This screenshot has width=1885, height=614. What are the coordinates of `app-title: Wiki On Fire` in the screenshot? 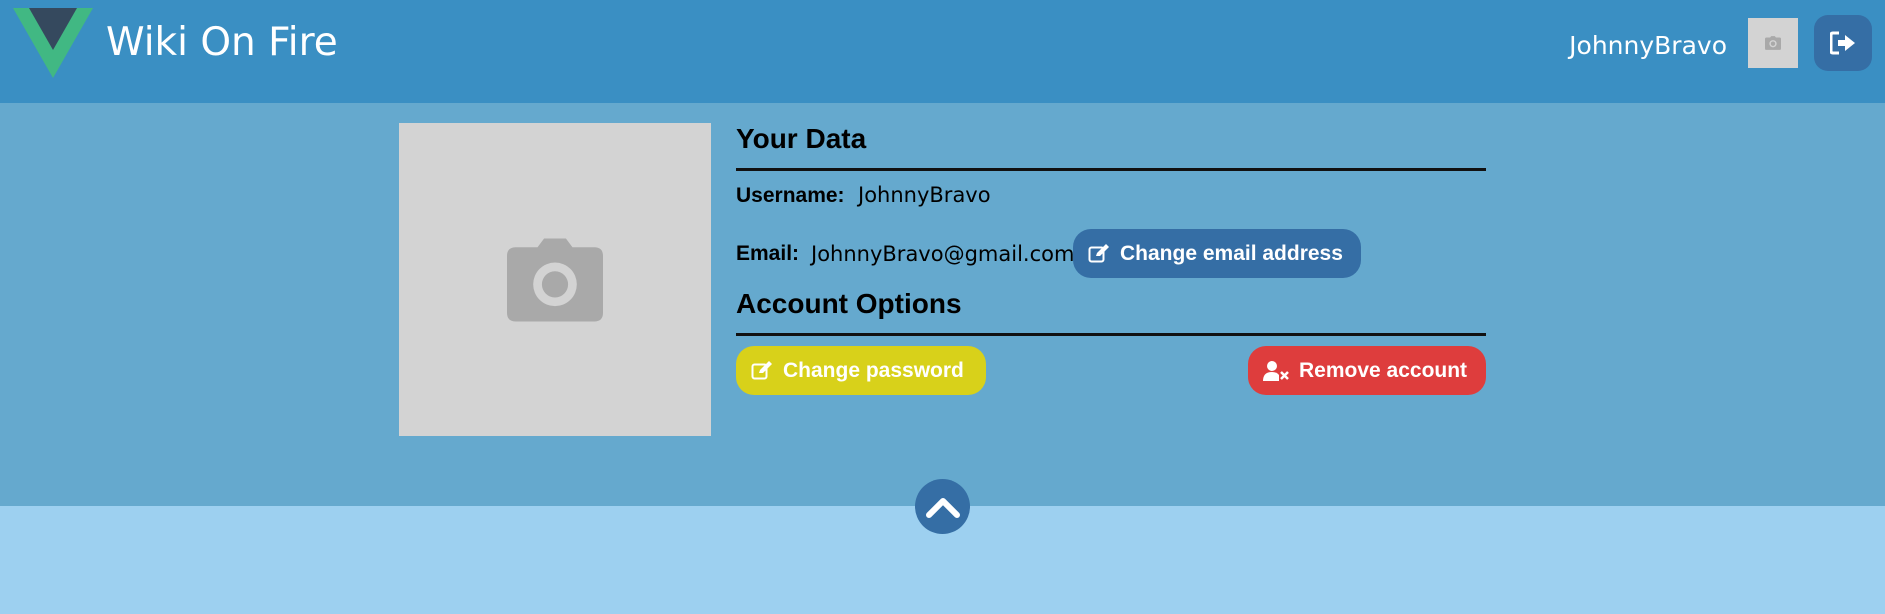 It's located at (222, 42).